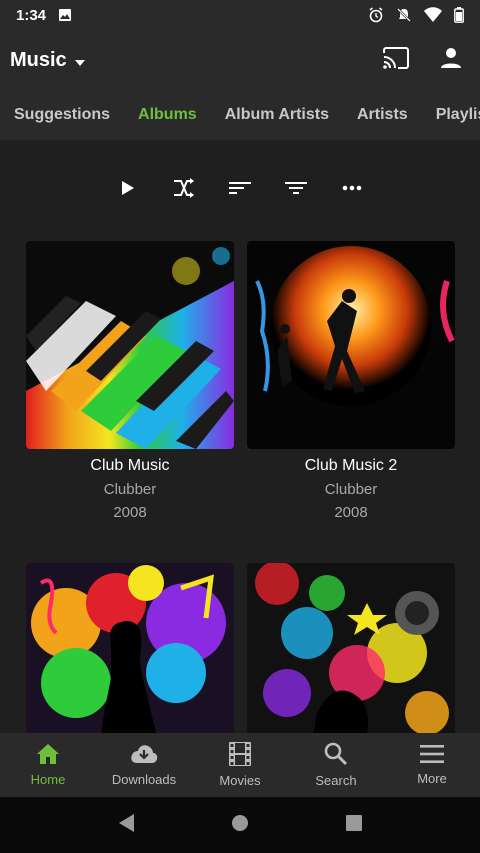 The width and height of the screenshot is (480, 853). What do you see at coordinates (336, 780) in the screenshot?
I see `nav-search-label: Search` at bounding box center [336, 780].